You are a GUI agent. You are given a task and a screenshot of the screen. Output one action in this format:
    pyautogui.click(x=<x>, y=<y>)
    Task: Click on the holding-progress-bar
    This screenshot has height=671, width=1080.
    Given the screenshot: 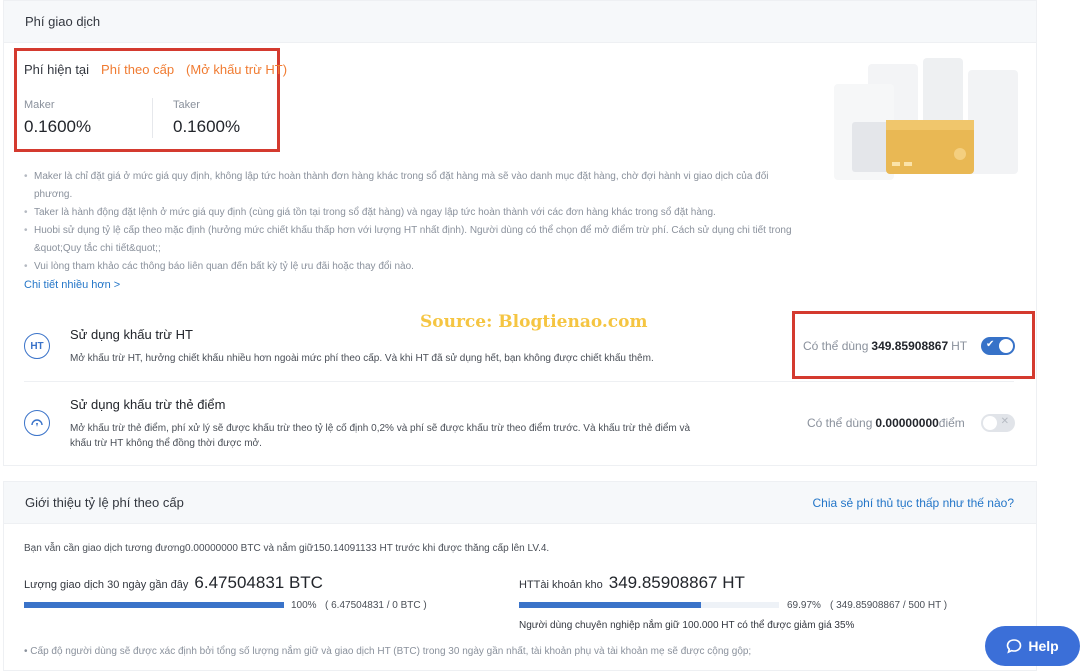 What is the action you would take?
    pyautogui.click(x=649, y=605)
    